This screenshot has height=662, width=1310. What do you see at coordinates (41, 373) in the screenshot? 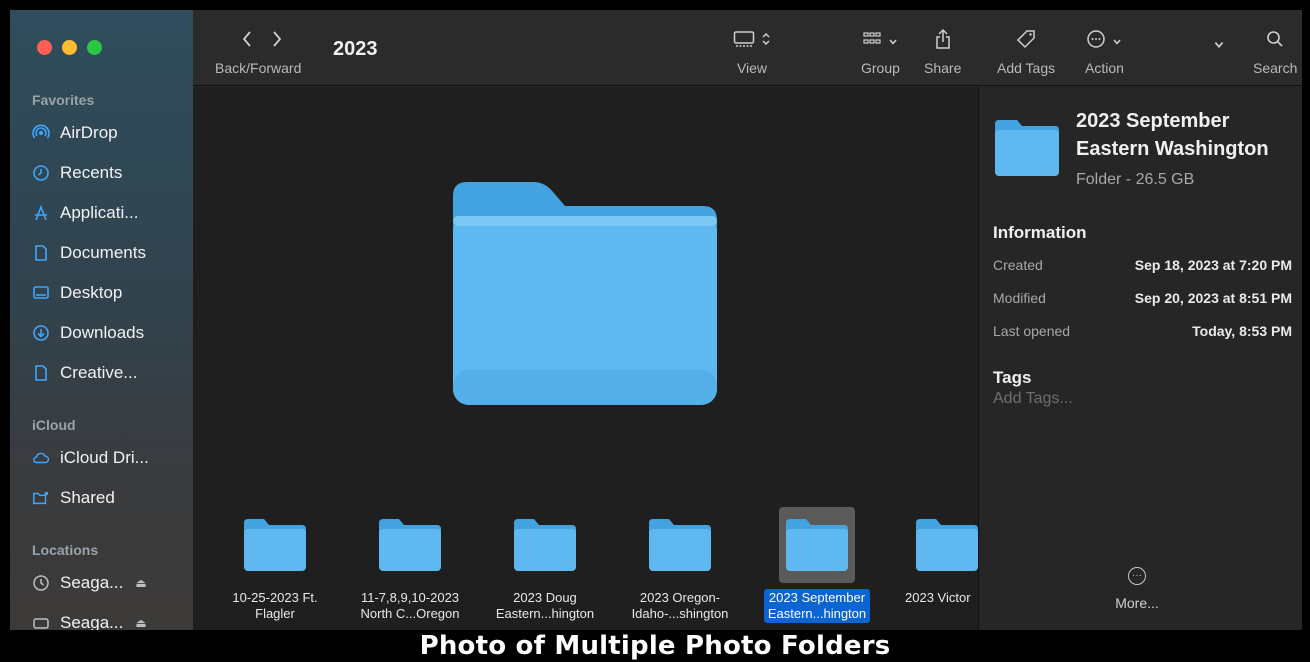
I see `file-icon` at bounding box center [41, 373].